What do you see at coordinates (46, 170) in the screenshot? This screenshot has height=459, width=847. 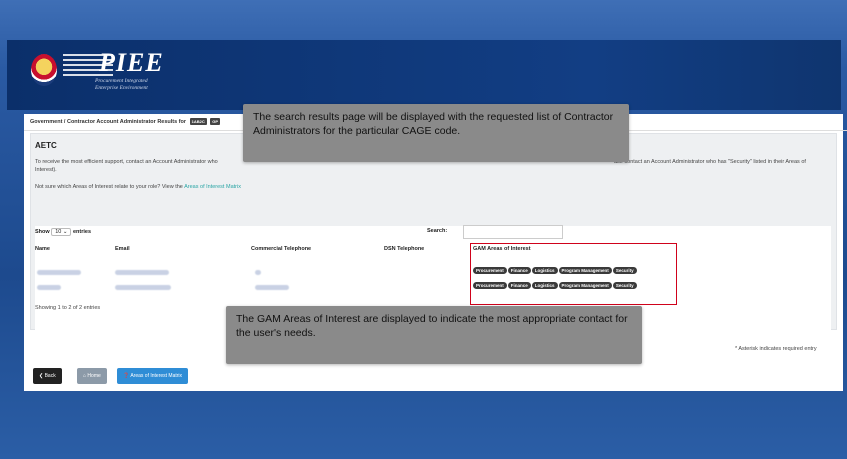 I see `info-text-cont: Interest).` at bounding box center [46, 170].